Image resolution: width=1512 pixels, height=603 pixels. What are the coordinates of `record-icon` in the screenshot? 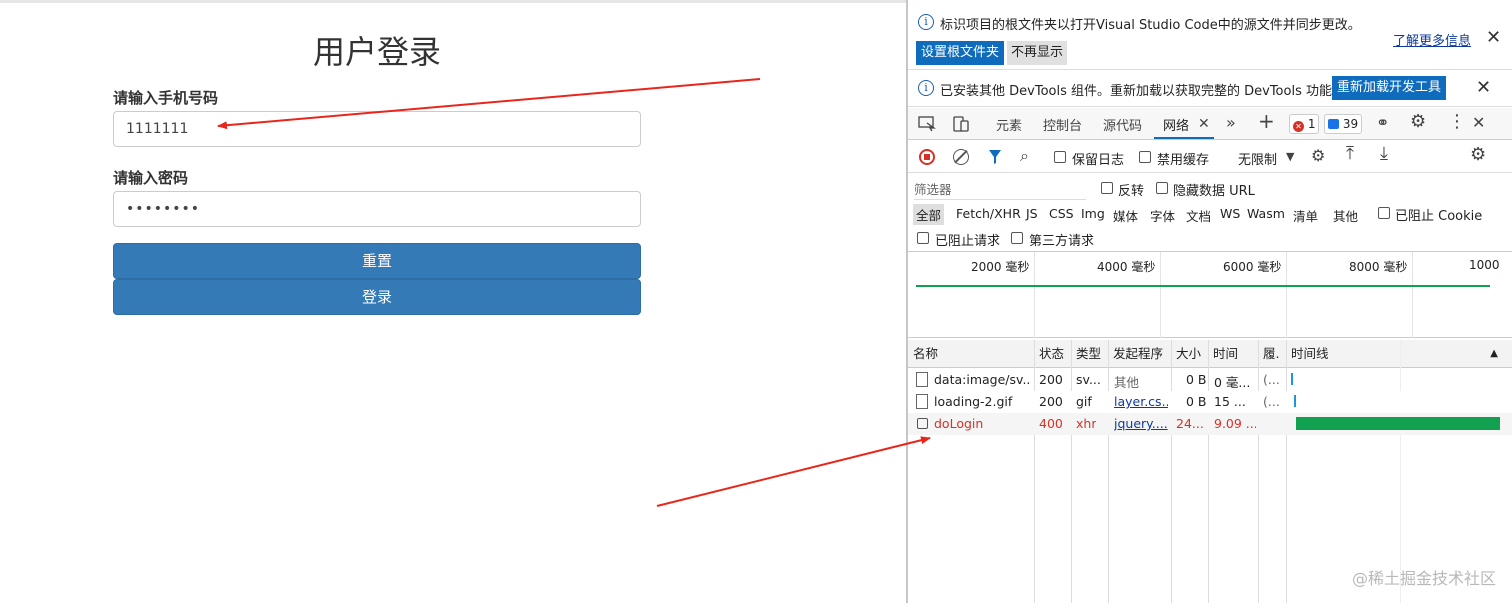 It's located at (927, 157).